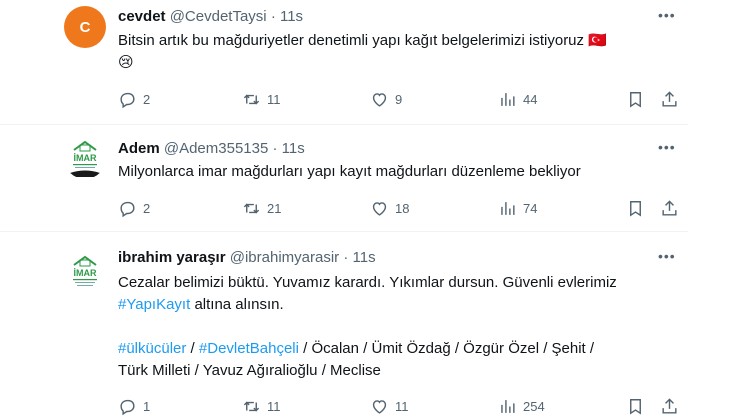 The image size is (730, 420). Describe the element at coordinates (398, 305) in the screenshot. I see `tweet-text-line: #YapıKayıt altına alınsın.` at that location.